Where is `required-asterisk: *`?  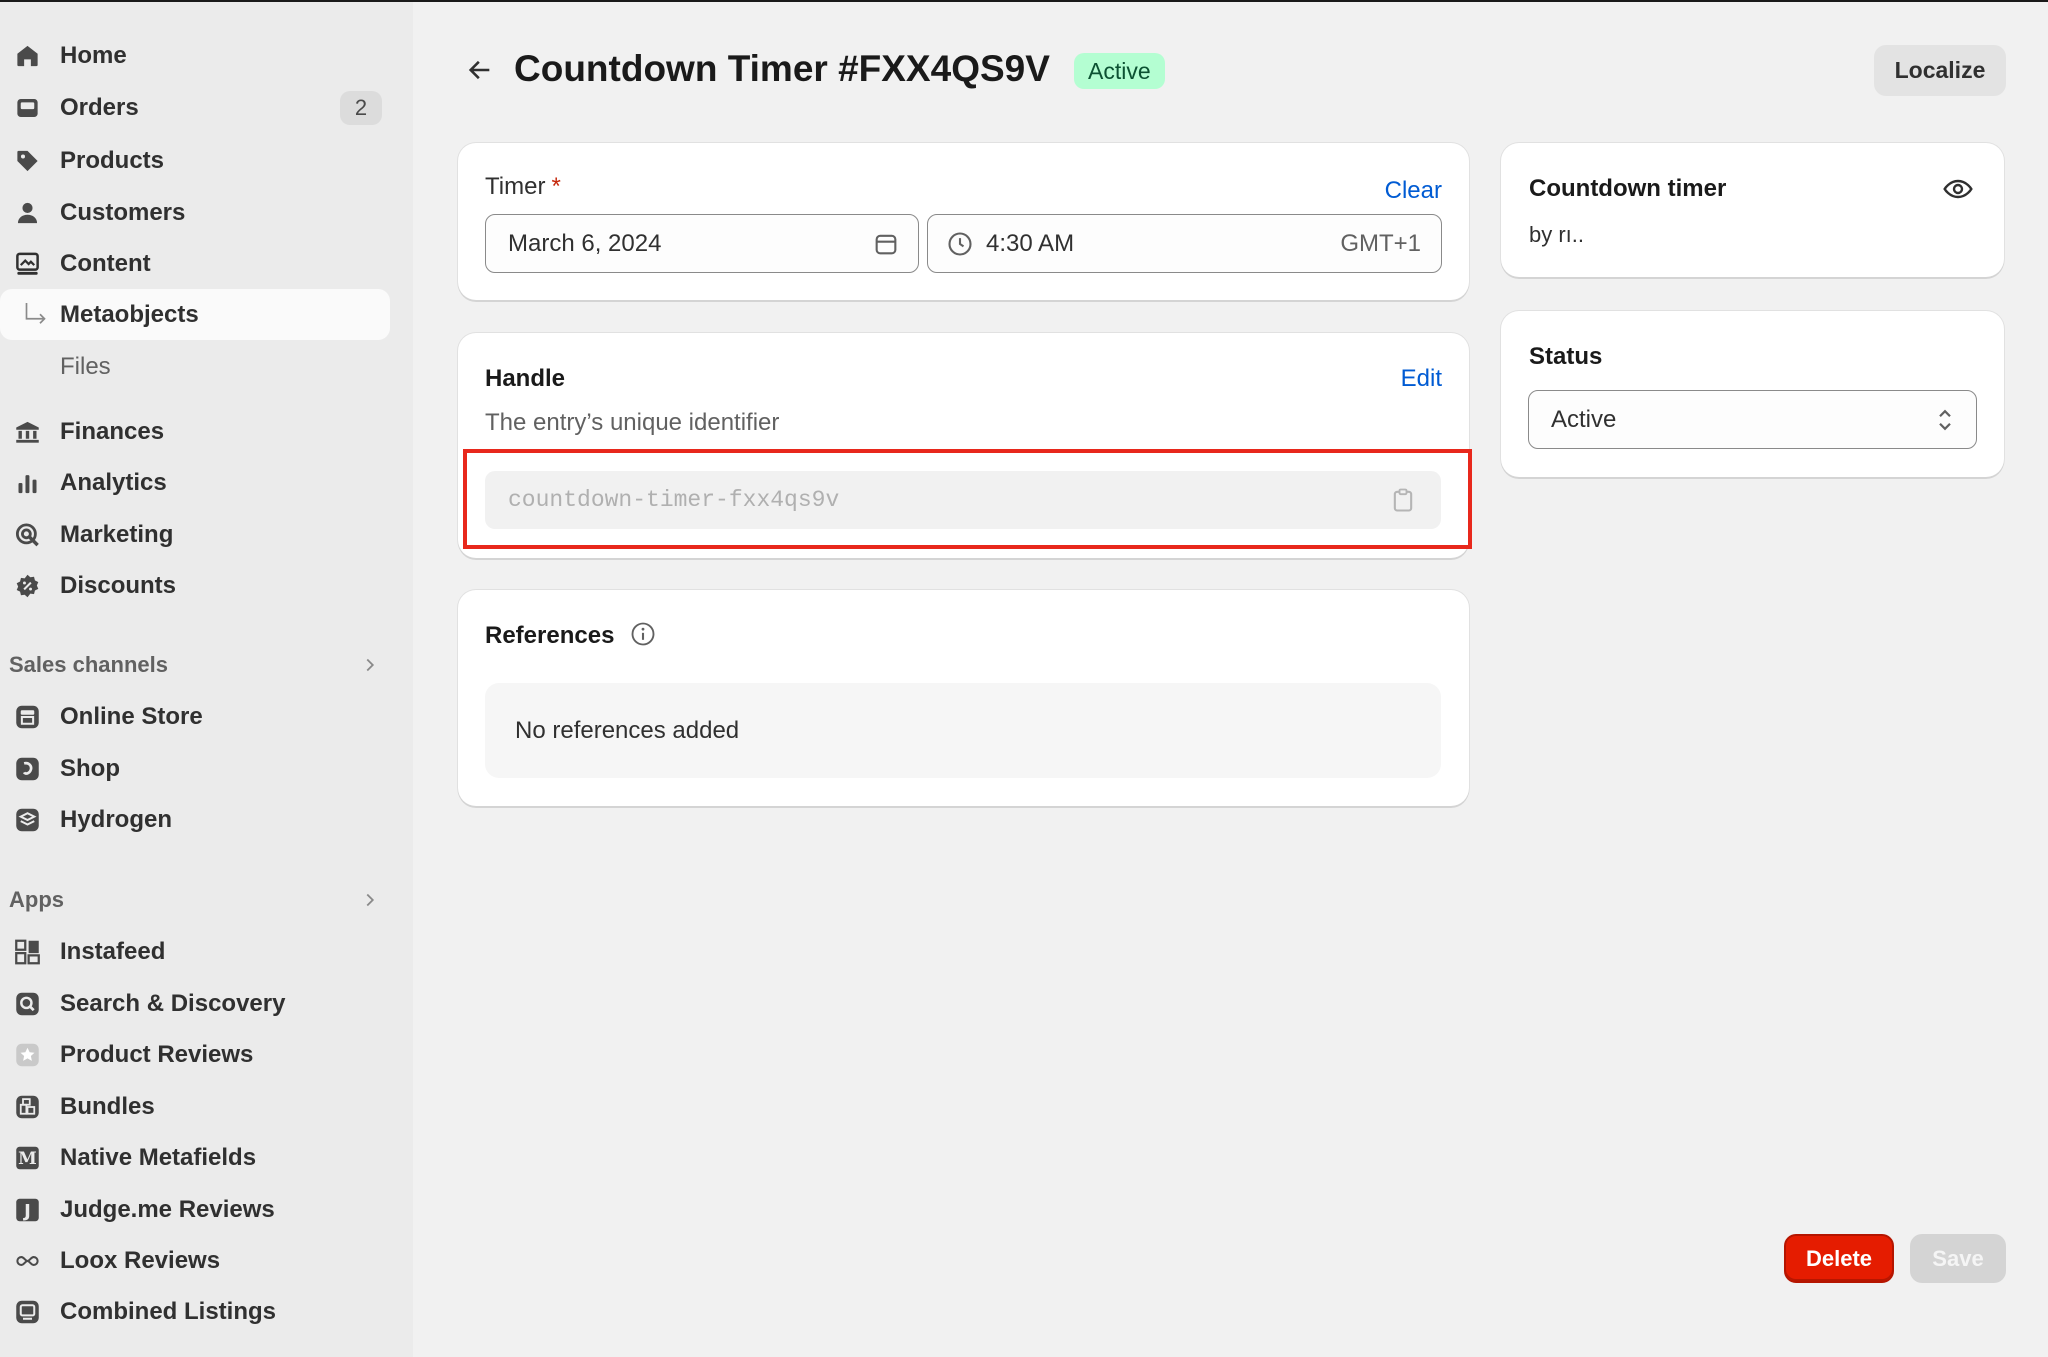 required-asterisk: * is located at coordinates (556, 186).